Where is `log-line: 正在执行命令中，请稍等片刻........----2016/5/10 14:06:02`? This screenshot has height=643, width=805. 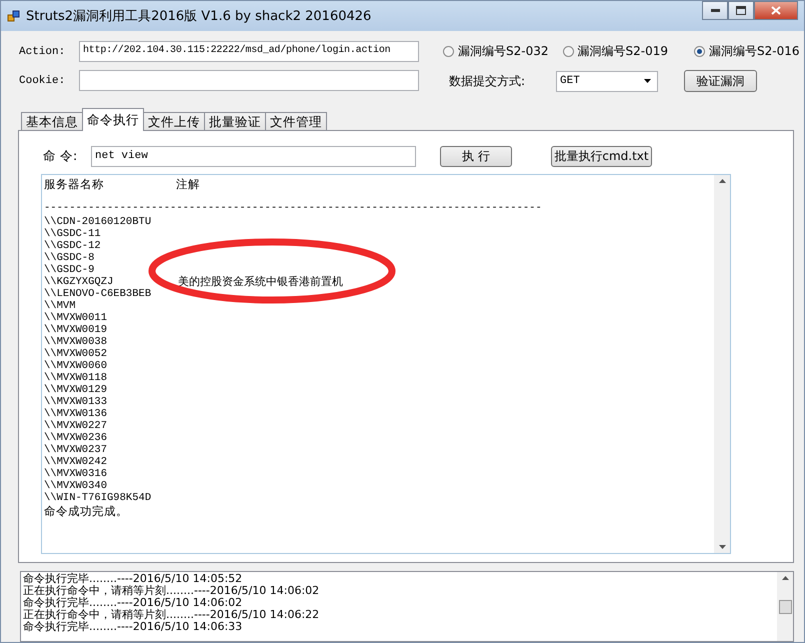 log-line: 正在执行命令中，请稍等片刻........----2016/5/10 14:06:02 is located at coordinates (171, 591).